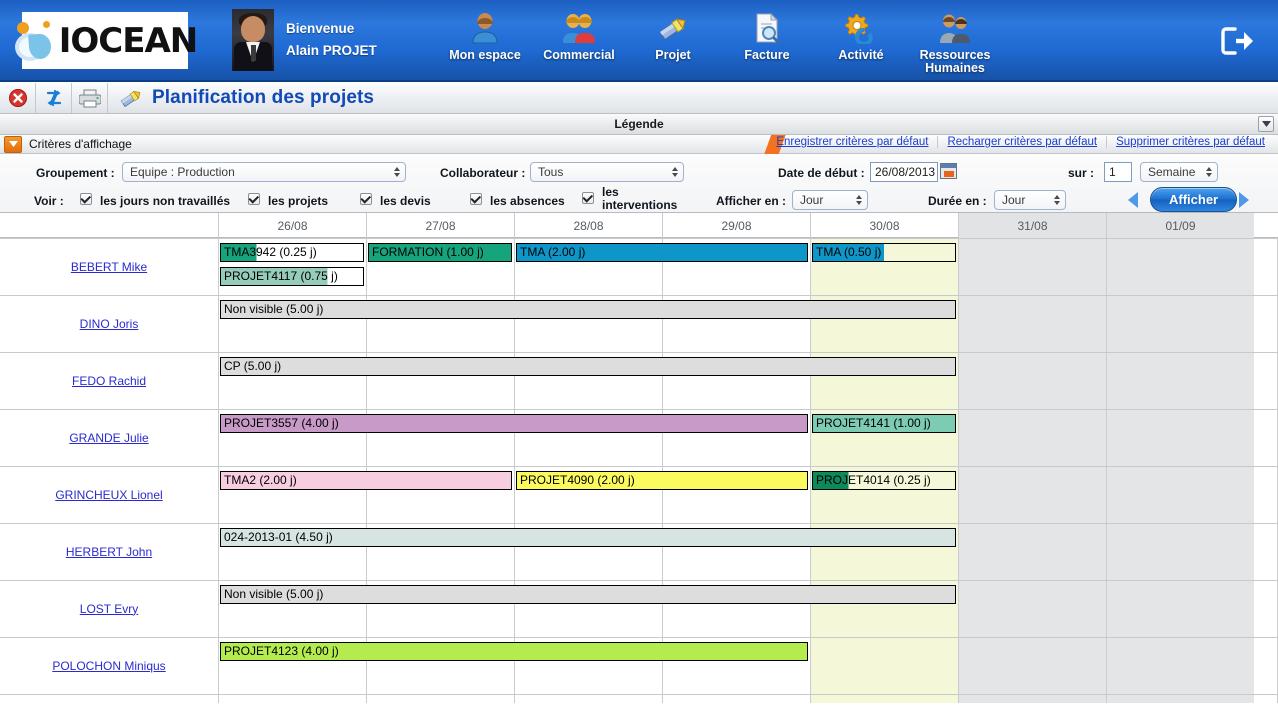  Describe the element at coordinates (607, 172) in the screenshot. I see `collaborateur-select: Tous` at that location.